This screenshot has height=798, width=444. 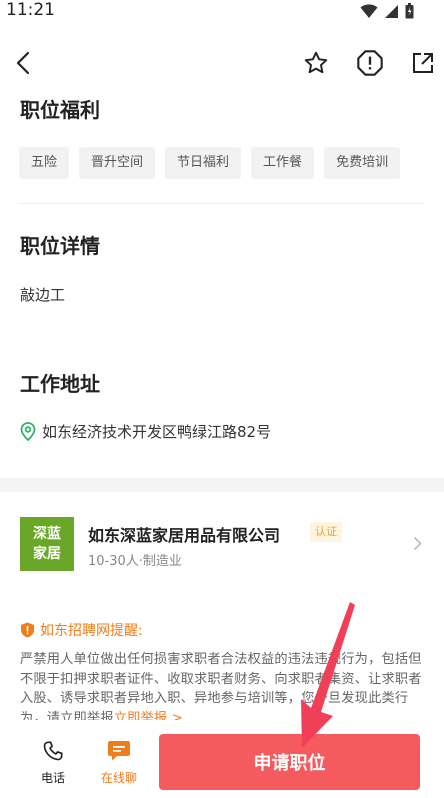 What do you see at coordinates (289, 762) in the screenshot?
I see `apply-button: 申请职位` at bounding box center [289, 762].